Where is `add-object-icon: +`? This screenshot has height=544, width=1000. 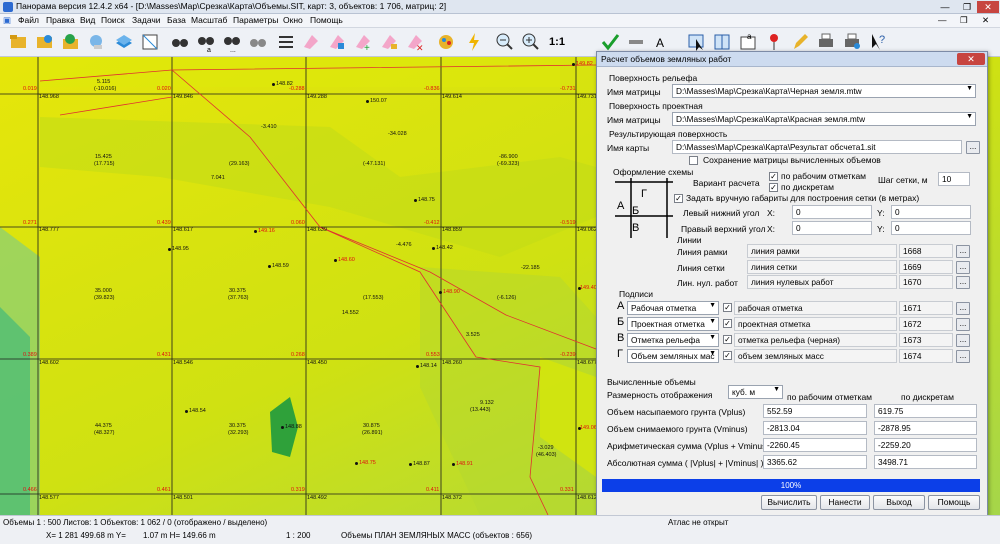
add-object-icon: + is located at coordinates (362, 42).